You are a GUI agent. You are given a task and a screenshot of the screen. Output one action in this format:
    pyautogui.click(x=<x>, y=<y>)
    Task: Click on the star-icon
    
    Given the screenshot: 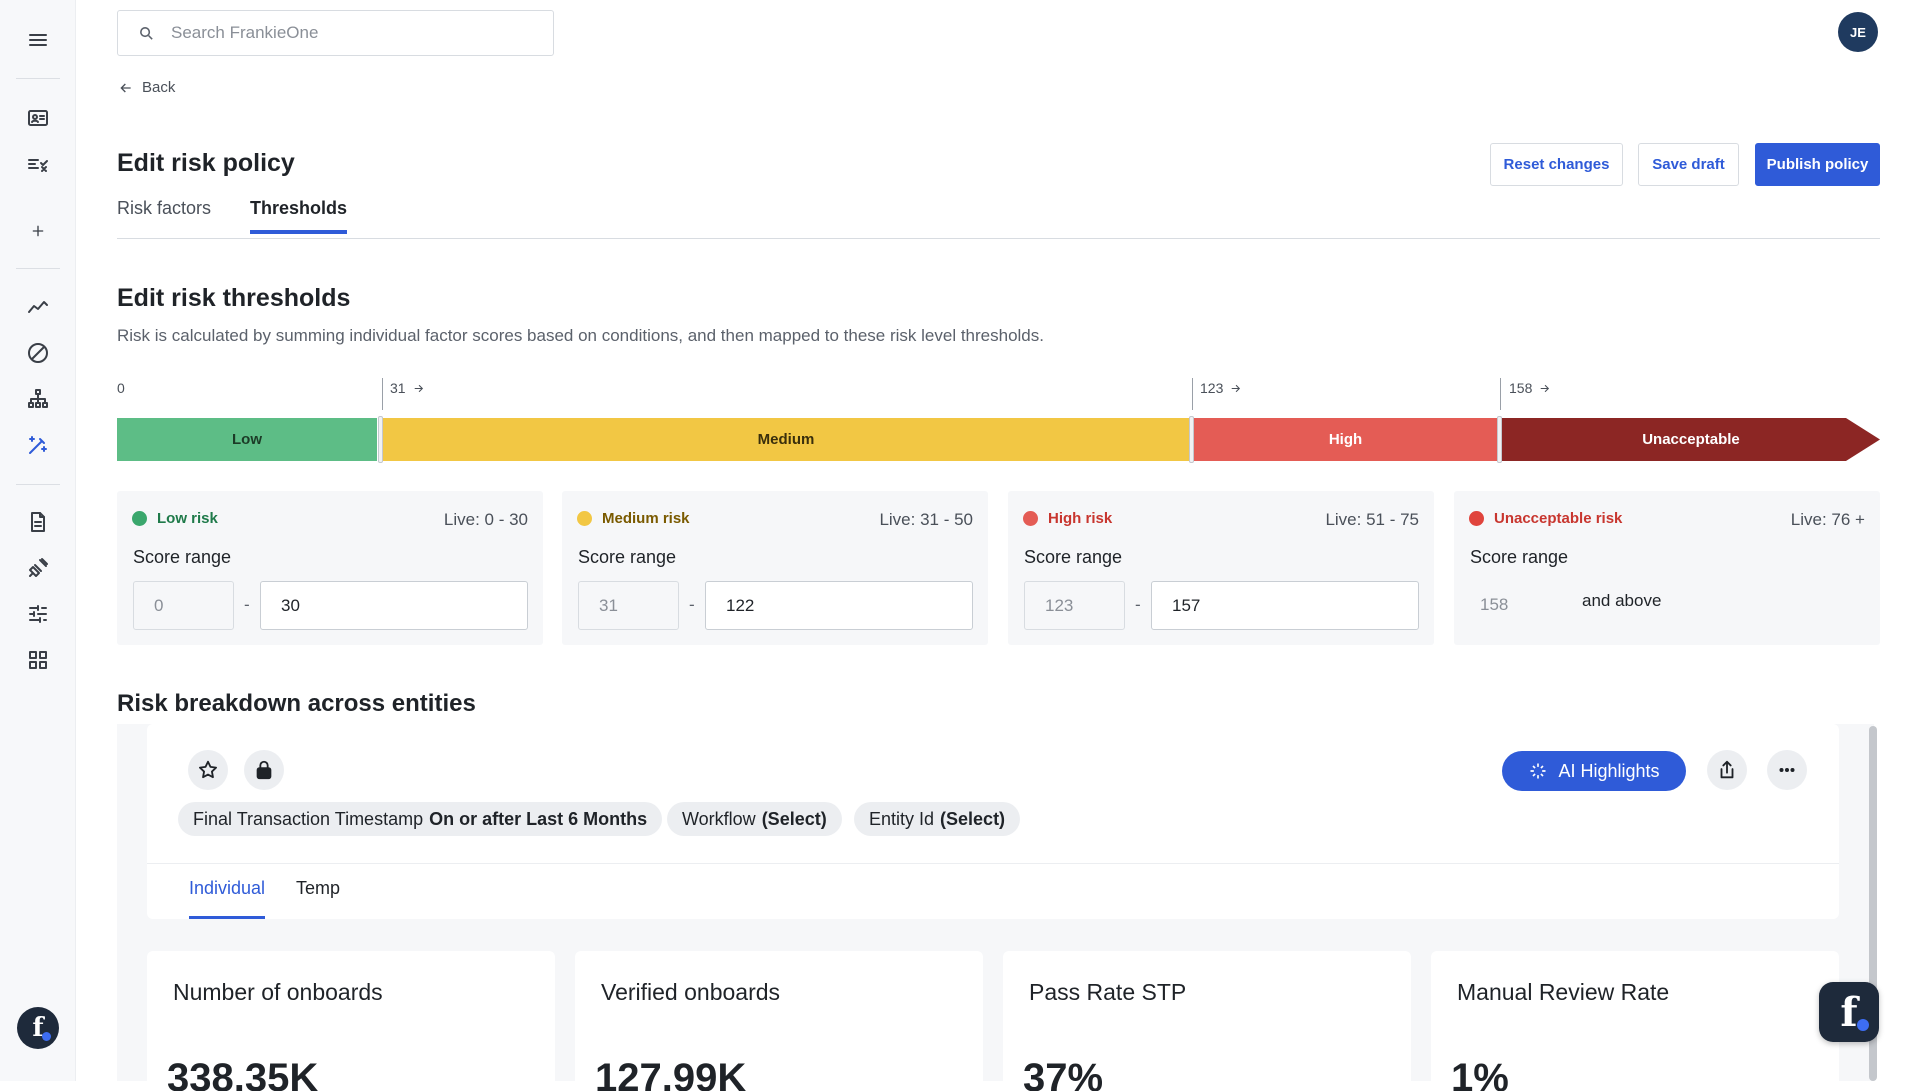 What is the action you would take?
    pyautogui.click(x=208, y=769)
    